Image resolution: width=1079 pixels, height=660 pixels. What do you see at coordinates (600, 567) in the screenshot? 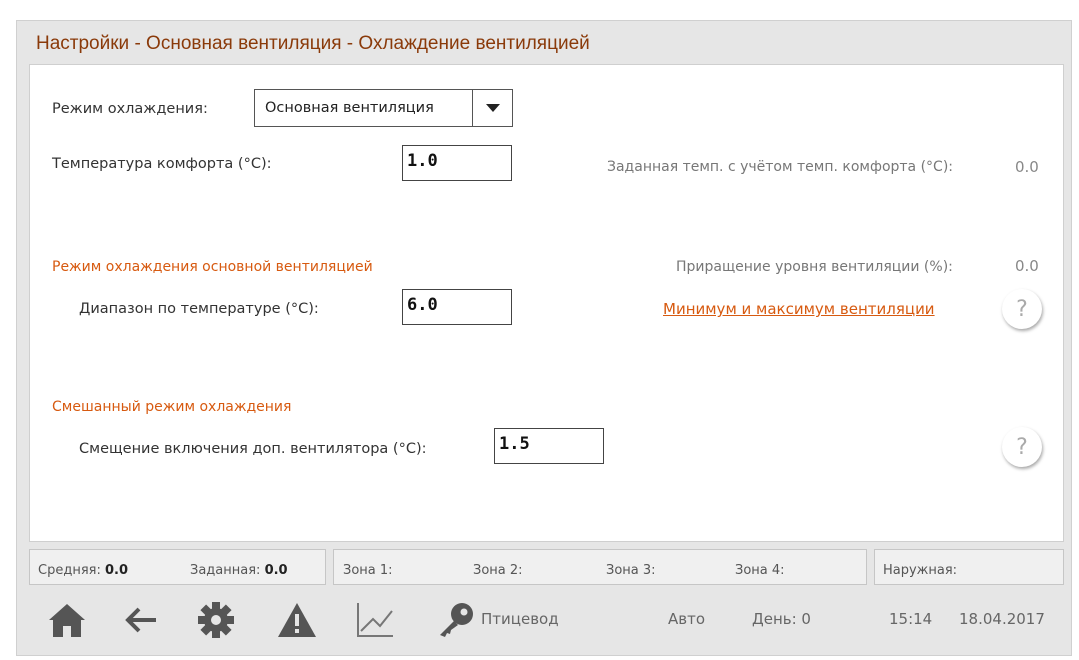
I see `status-zones` at bounding box center [600, 567].